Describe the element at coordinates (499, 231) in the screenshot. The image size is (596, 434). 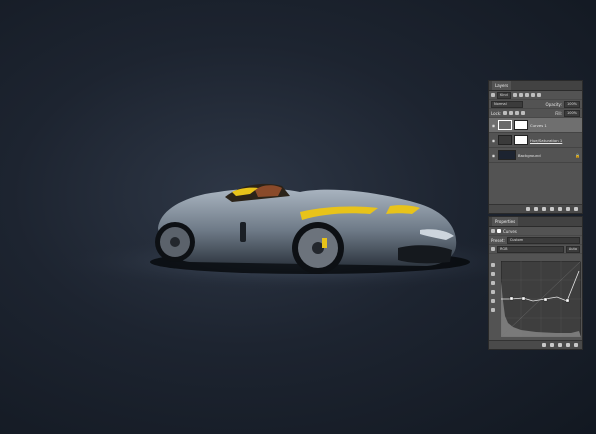
I see `mask-icon` at that location.